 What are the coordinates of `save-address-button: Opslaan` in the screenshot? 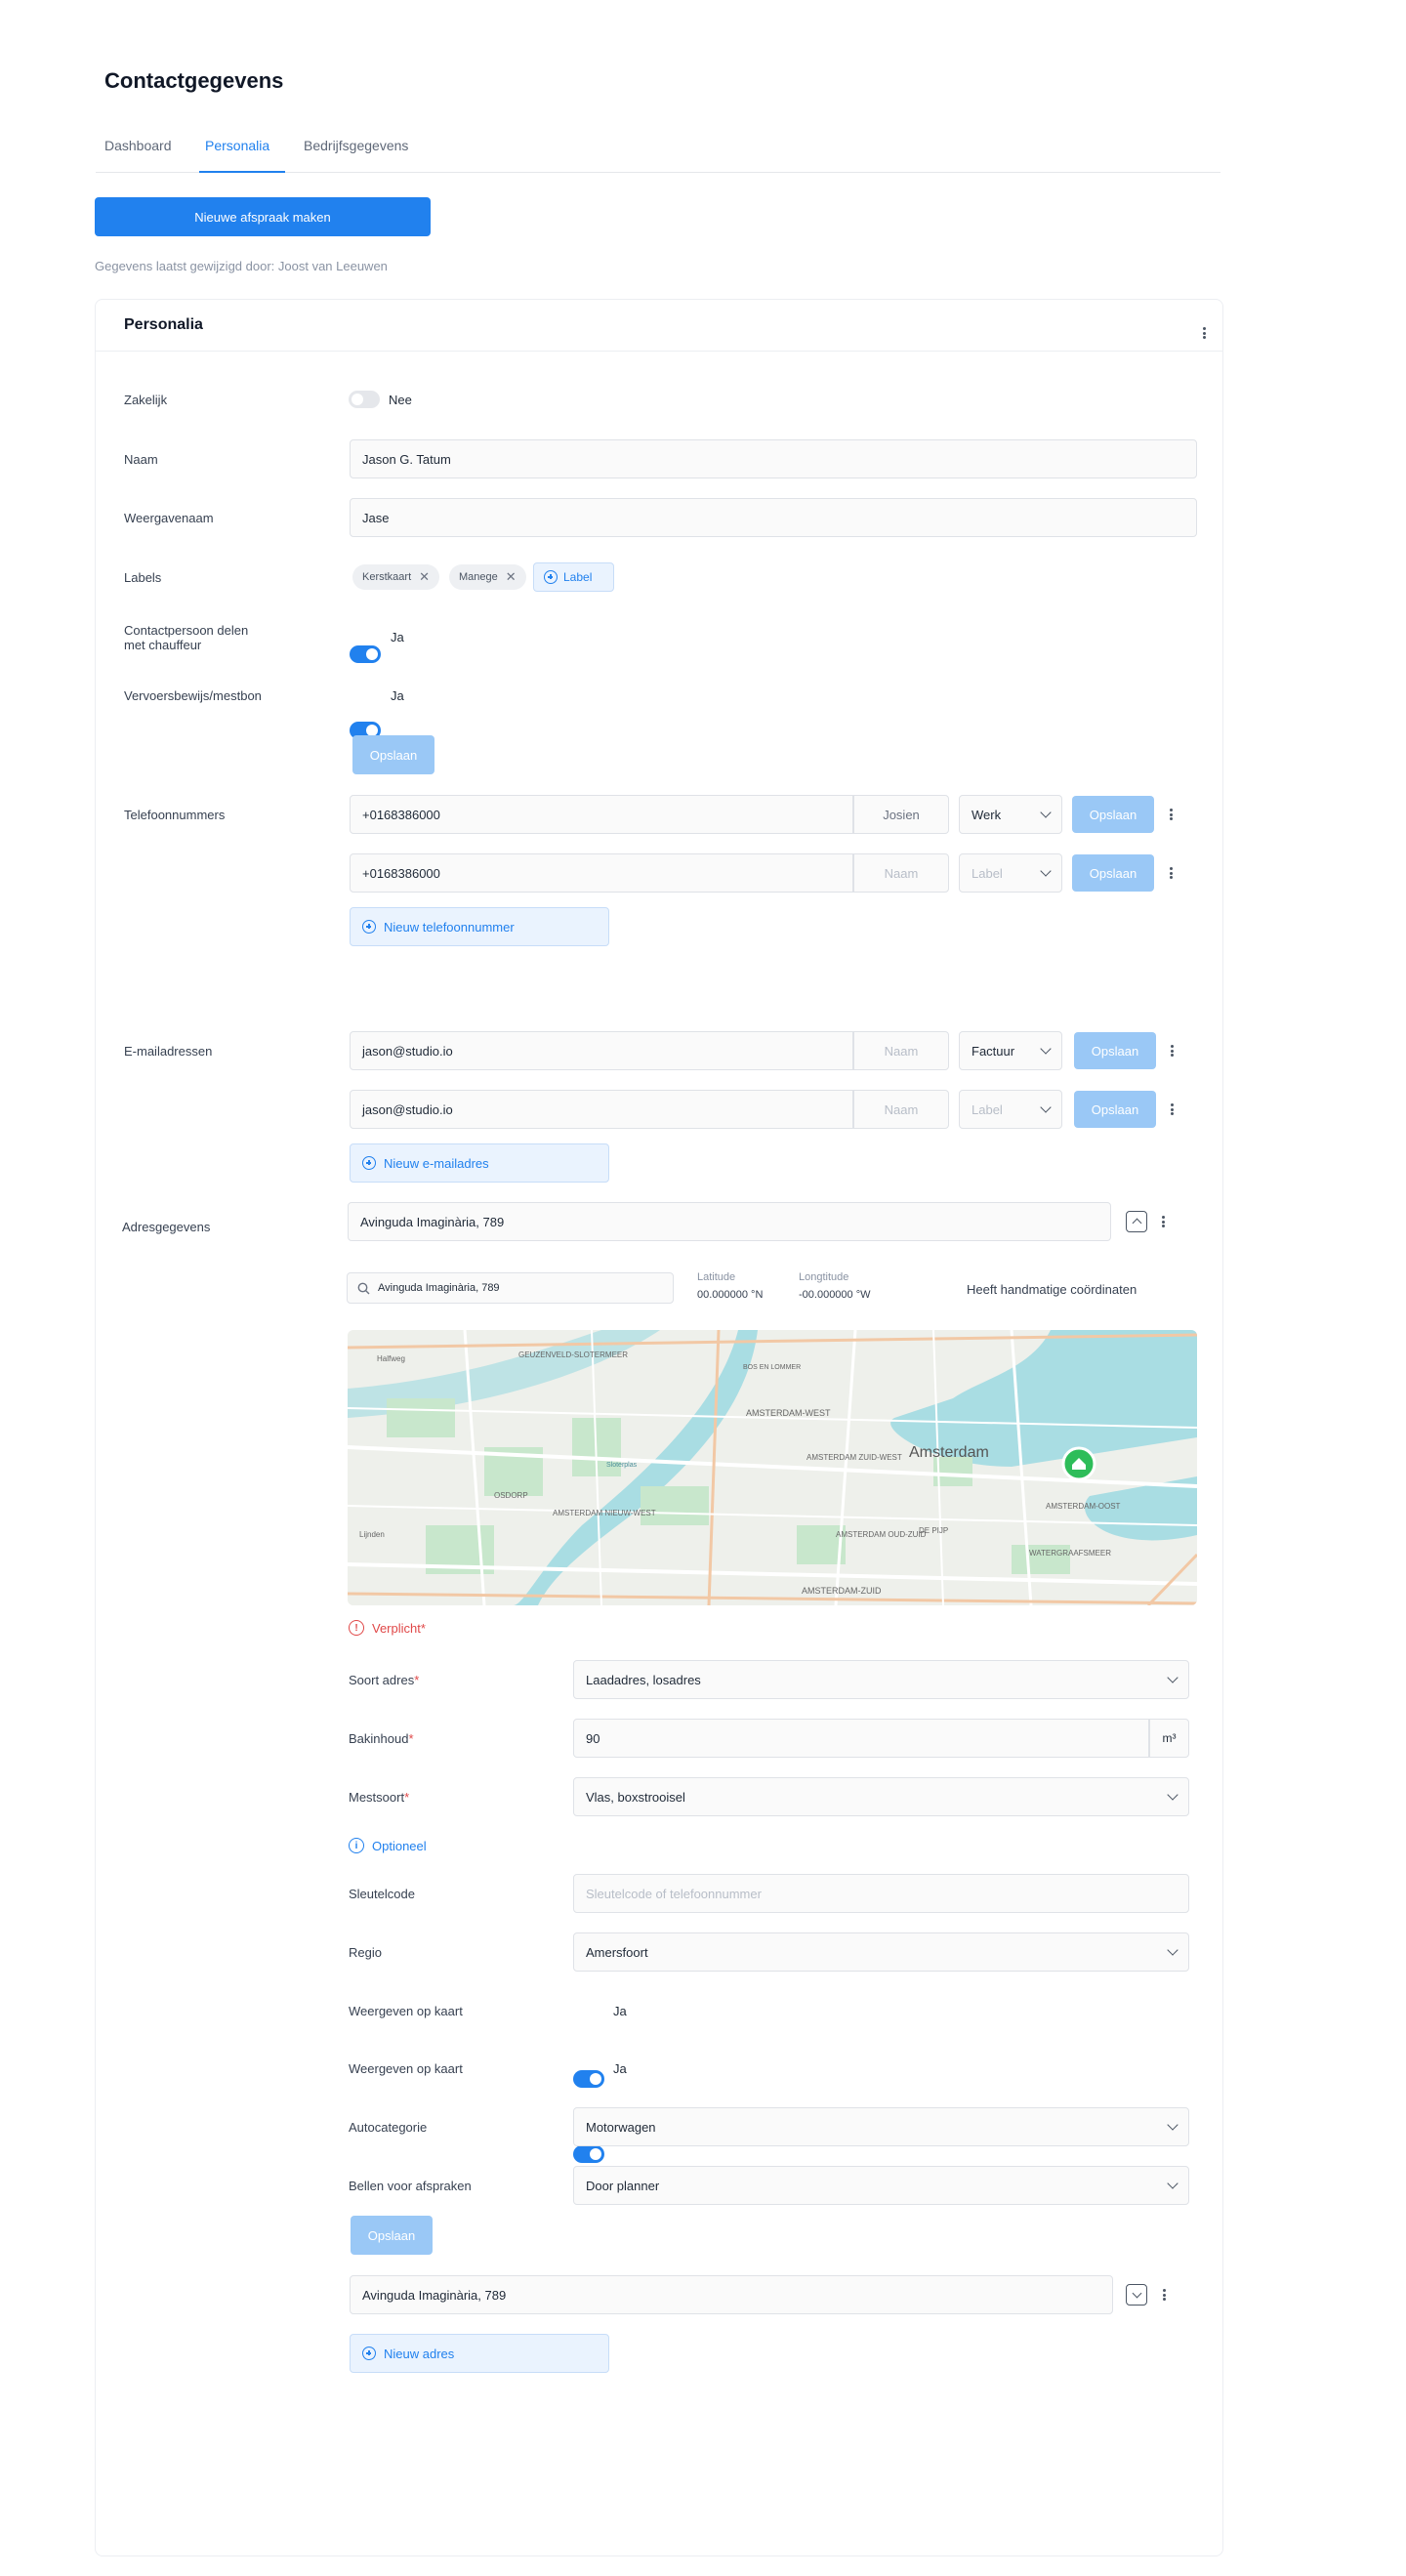 It's located at (392, 2235).